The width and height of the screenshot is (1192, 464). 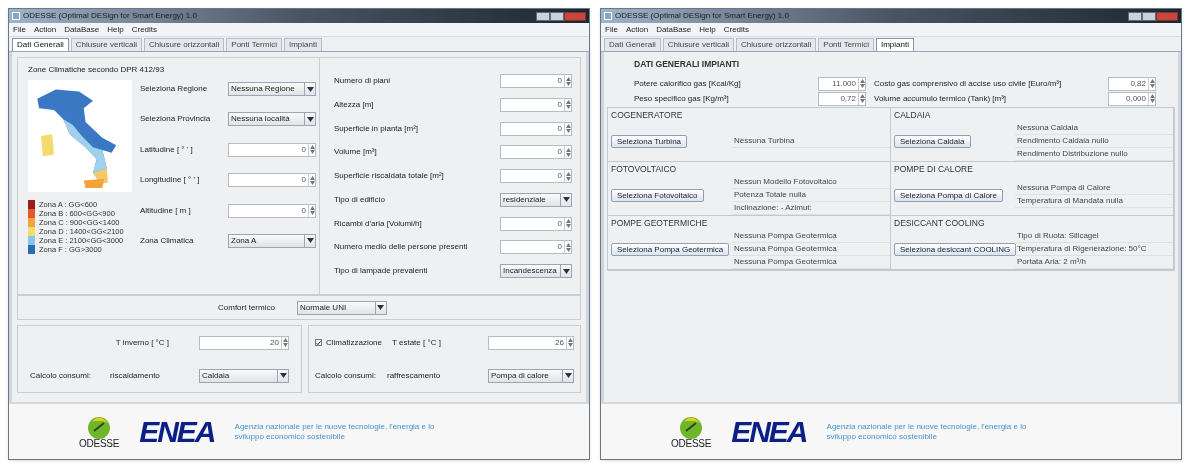 What do you see at coordinates (644, 169) in the screenshot?
I see `section-title: FOTOVOLTAICO` at bounding box center [644, 169].